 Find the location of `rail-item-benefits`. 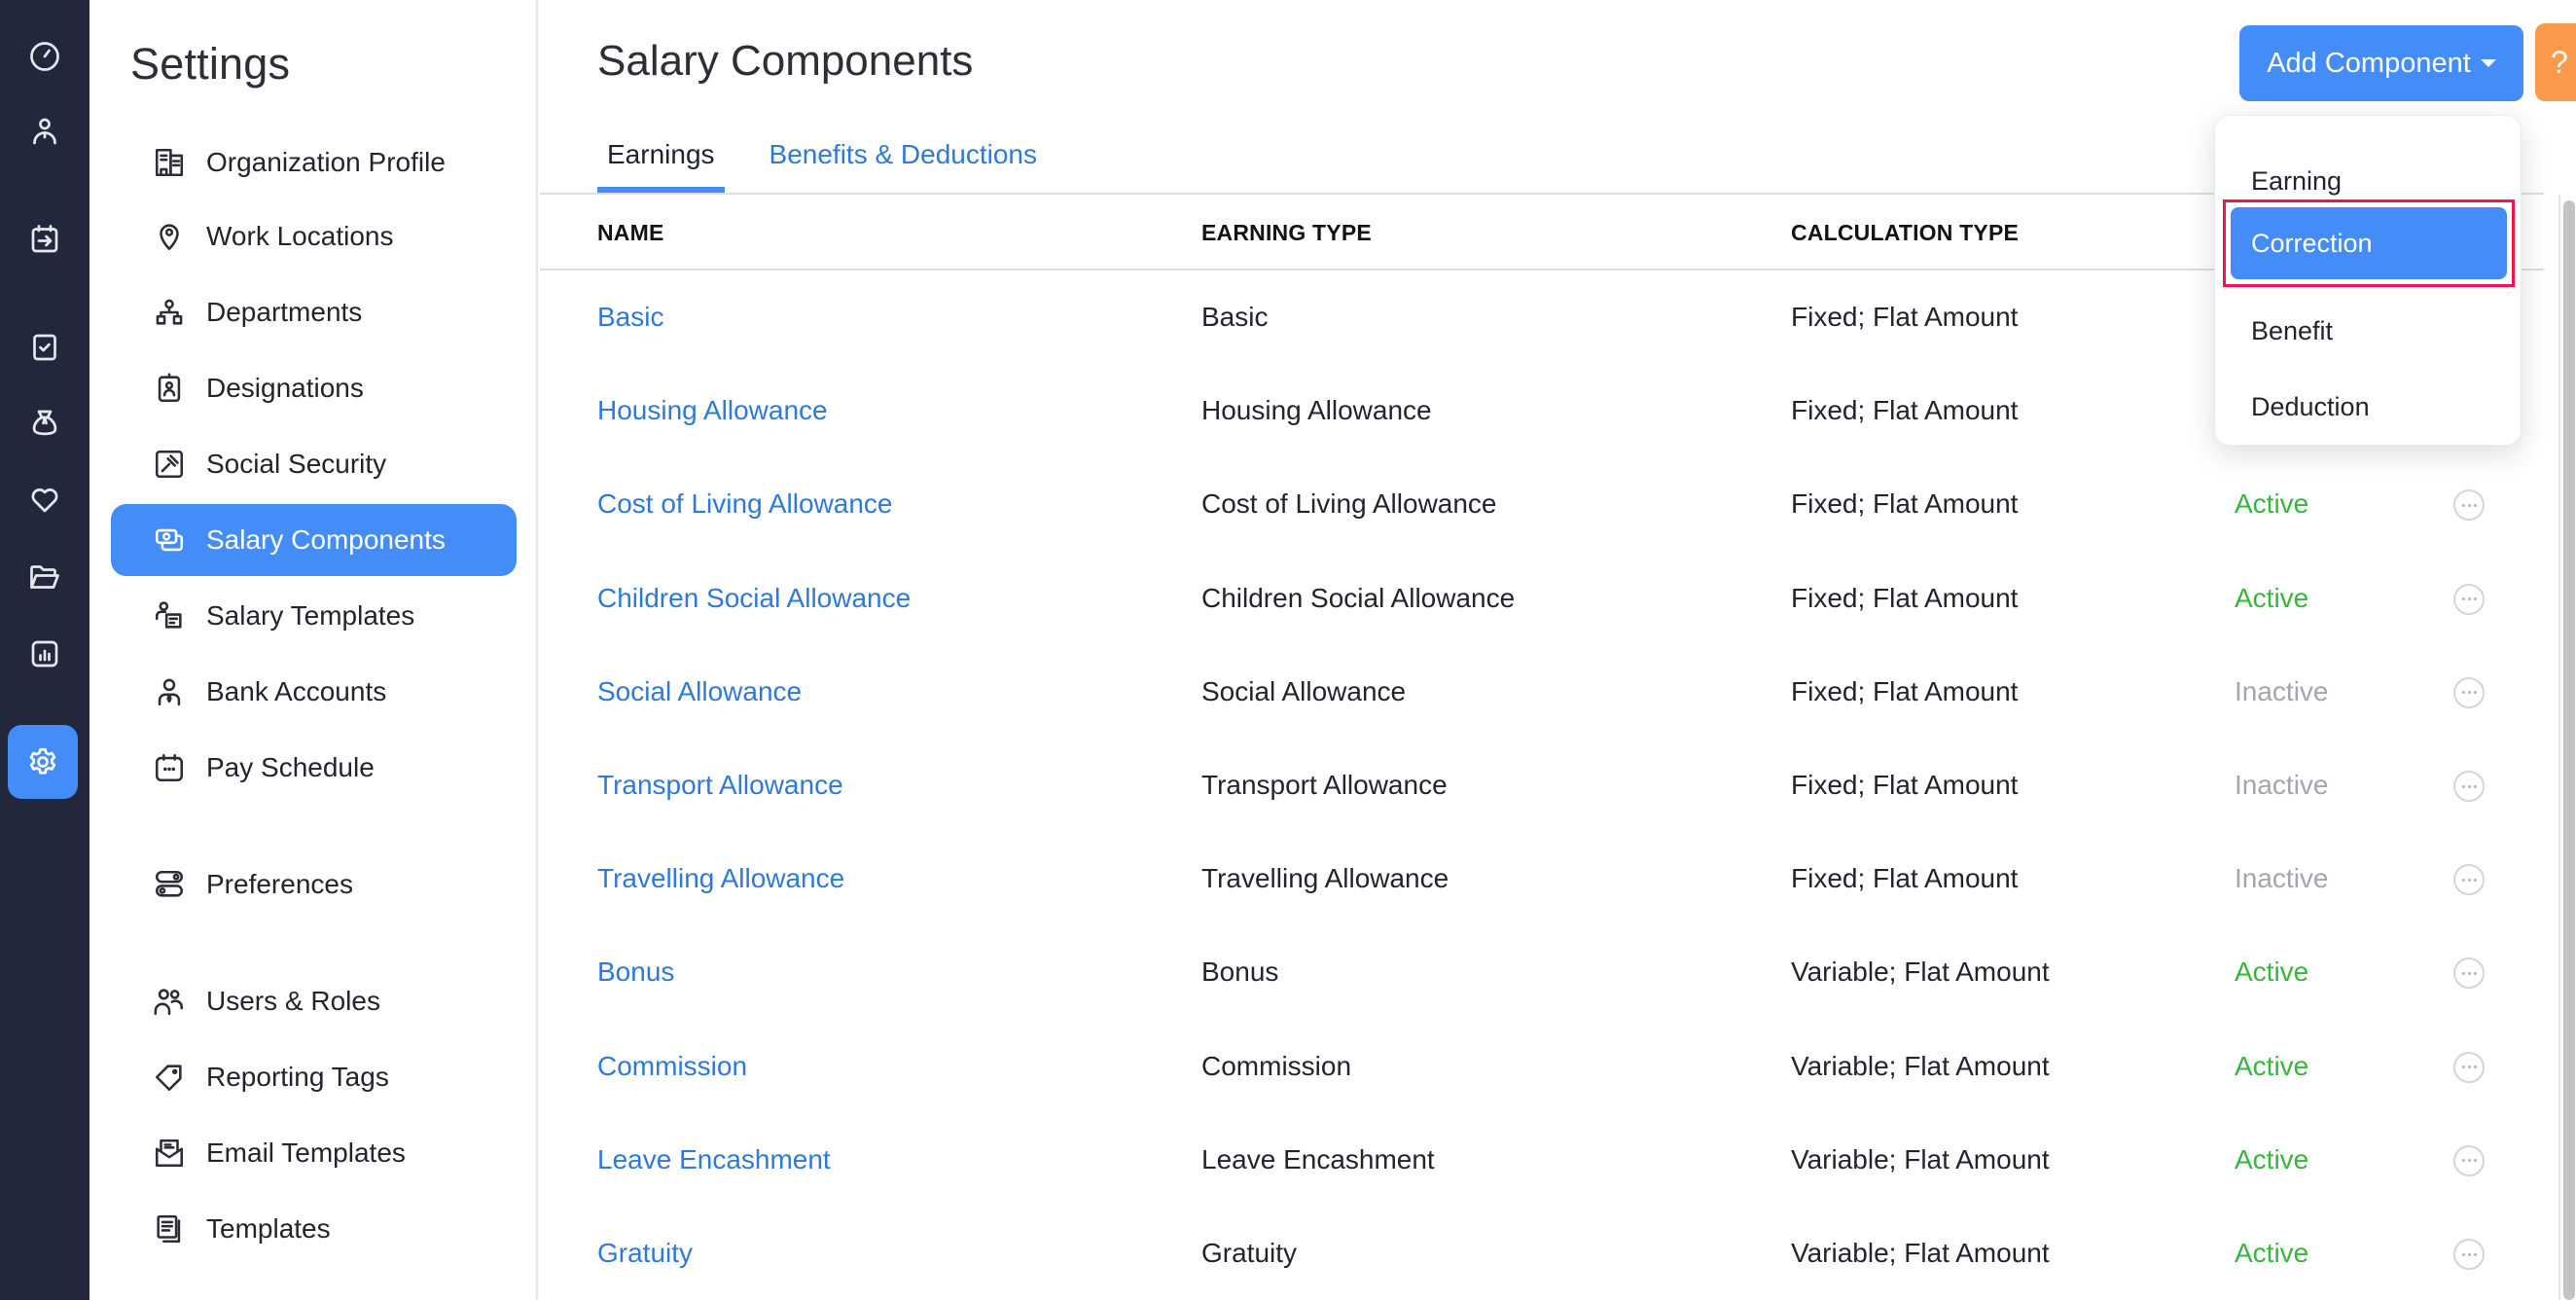

rail-item-benefits is located at coordinates (44, 499).